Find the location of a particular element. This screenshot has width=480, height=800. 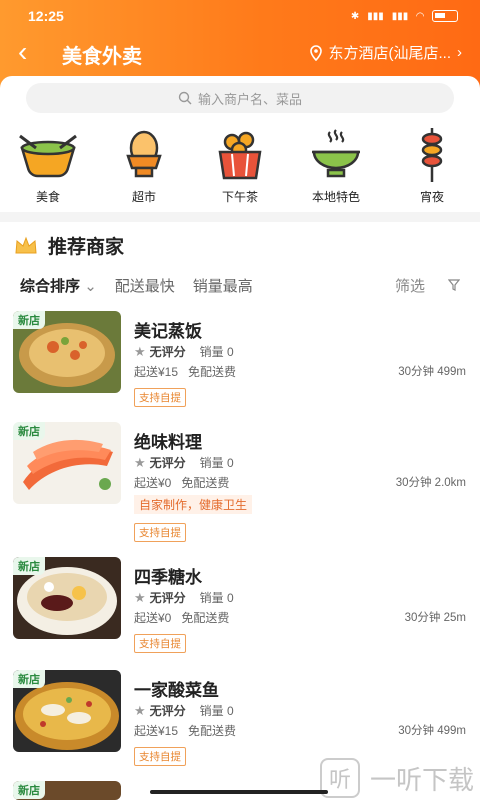

shop-name: 四季糖水 is located at coordinates (168, 577).